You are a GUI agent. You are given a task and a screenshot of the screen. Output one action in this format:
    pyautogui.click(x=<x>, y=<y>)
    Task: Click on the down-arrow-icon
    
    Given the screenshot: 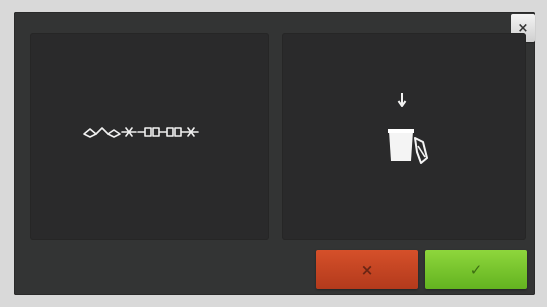 What is the action you would take?
    pyautogui.click(x=402, y=100)
    